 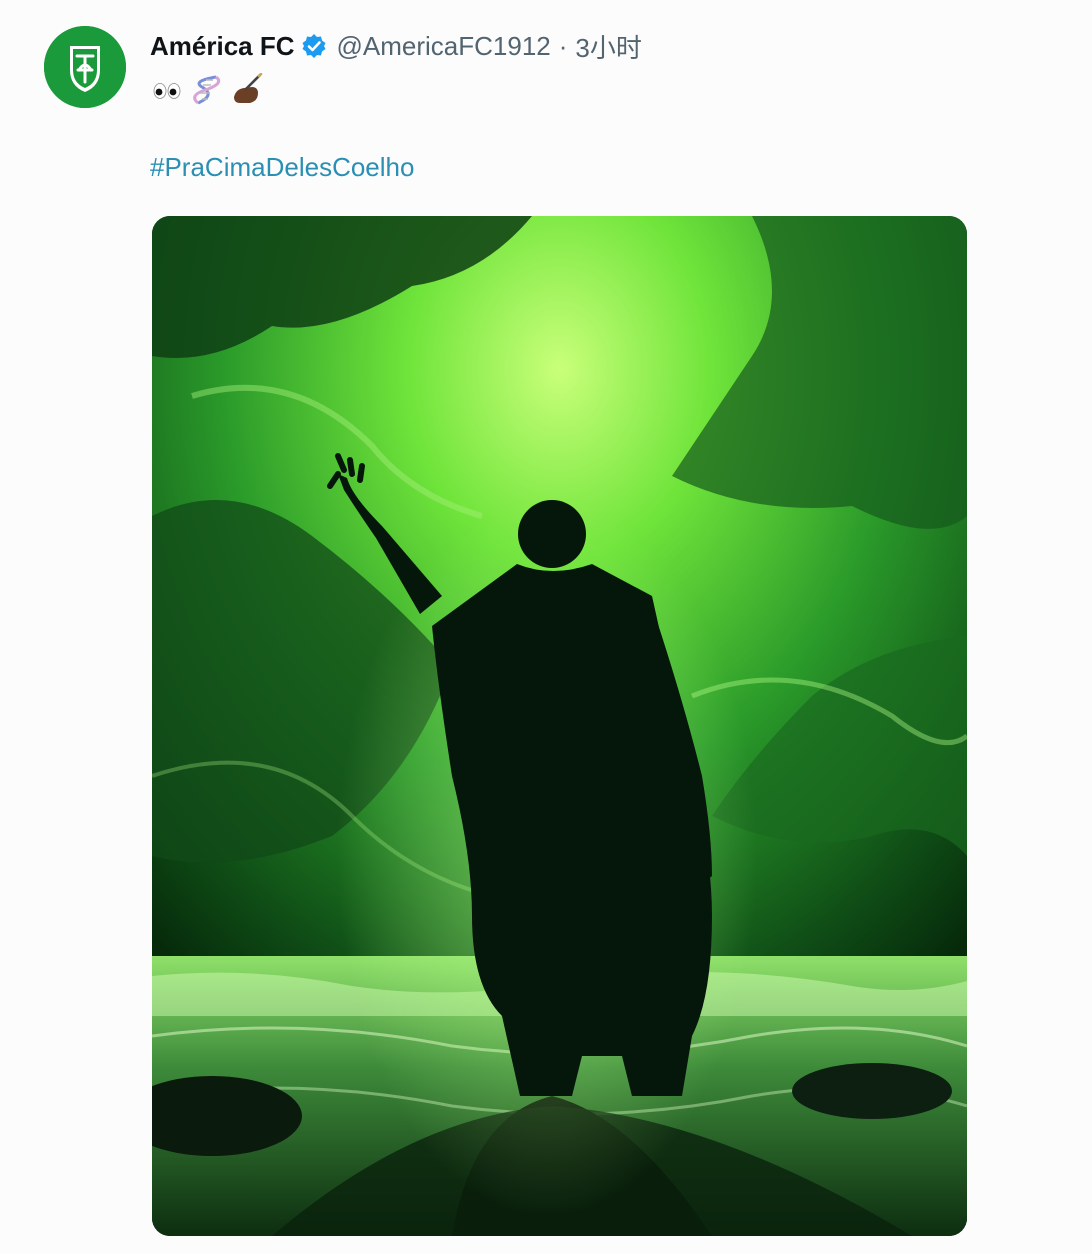 I want to click on america-fc-crest-icon, so click(x=85, y=67).